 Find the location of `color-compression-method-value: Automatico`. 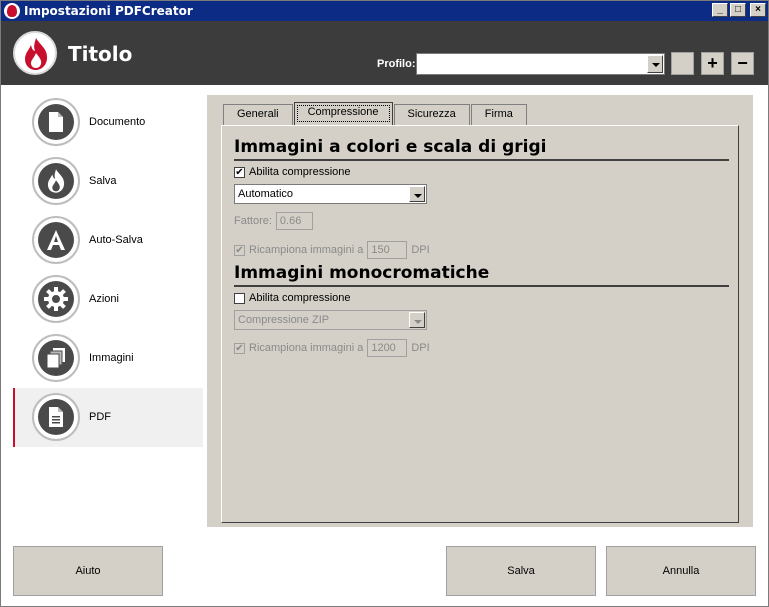

color-compression-method-value: Automatico is located at coordinates (266, 194).